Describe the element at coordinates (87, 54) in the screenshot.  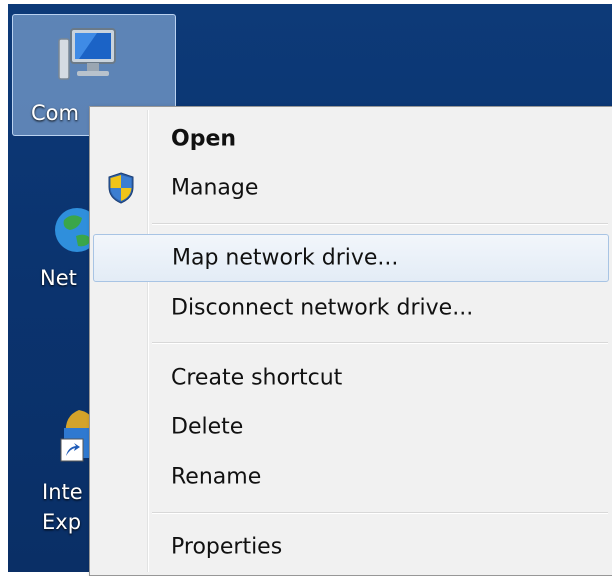
I see `computer-icon` at that location.